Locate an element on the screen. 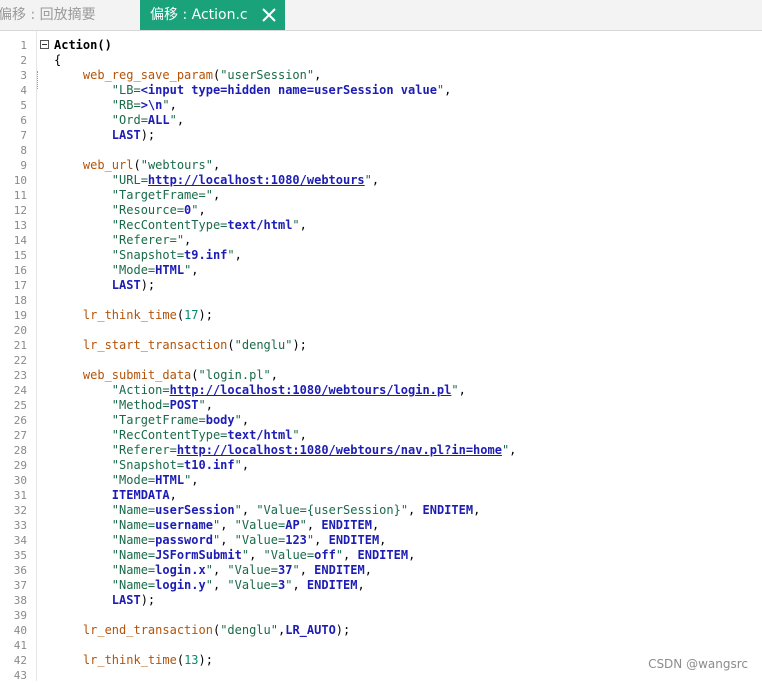  code-line: 27 "RecContentType=text/html", is located at coordinates (381, 435).